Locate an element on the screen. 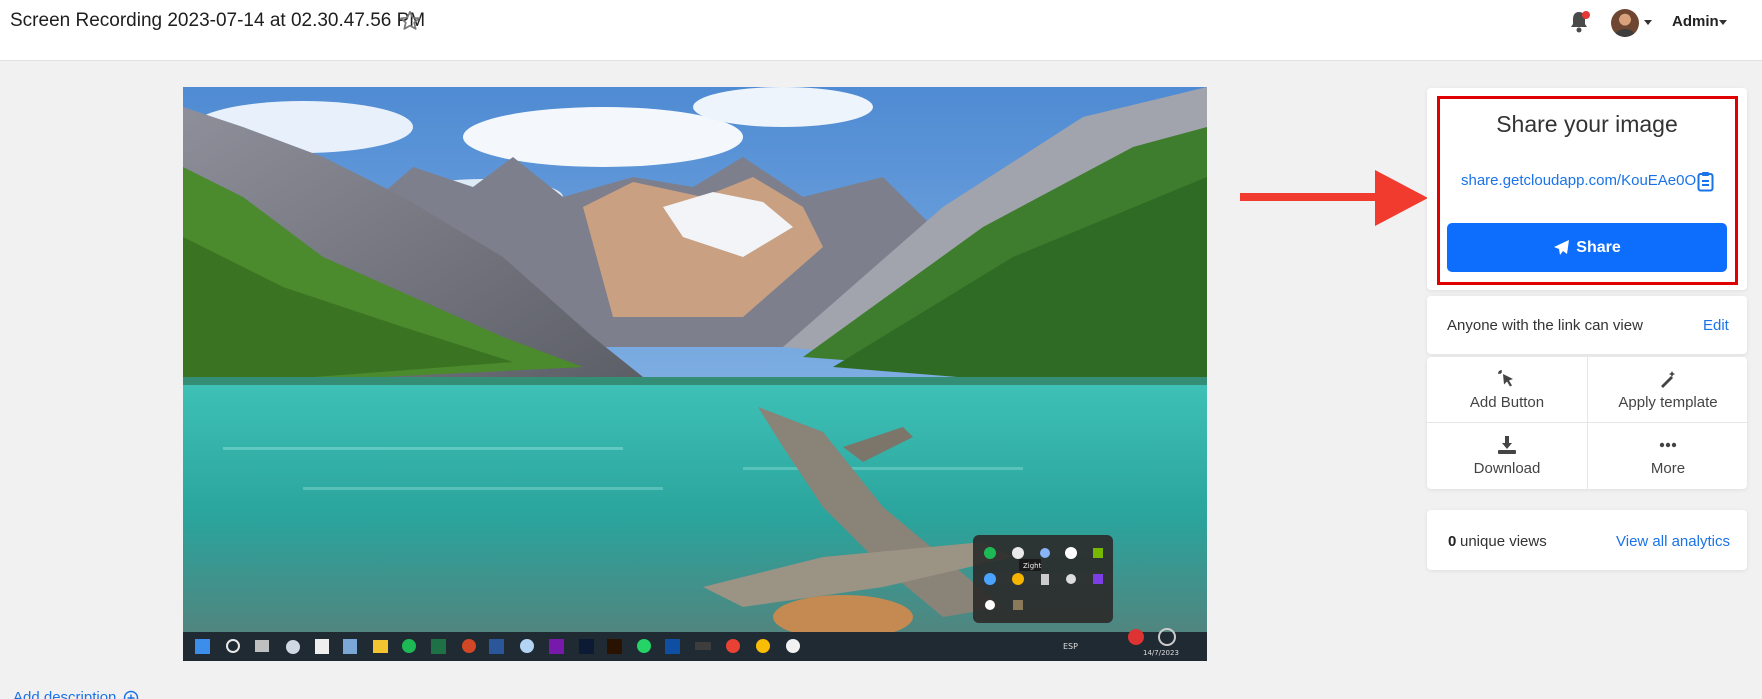 The height and width of the screenshot is (699, 1762). magic-wand-icon is located at coordinates (1668, 379).